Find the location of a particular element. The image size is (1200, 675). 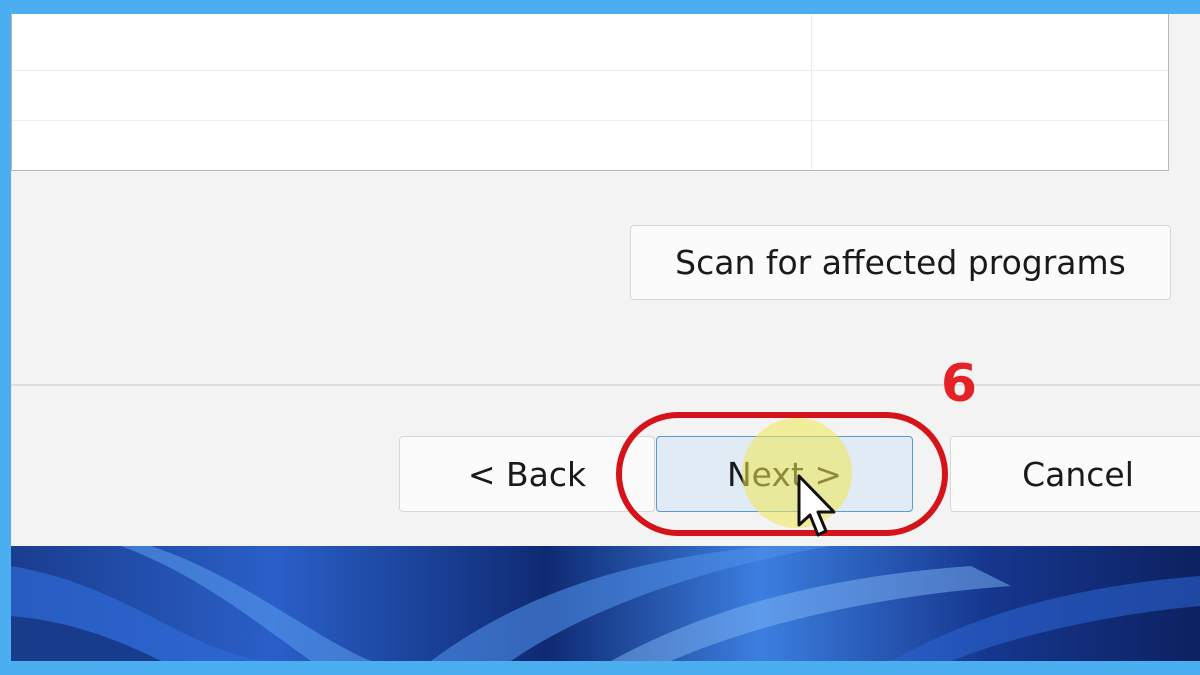

cancel-button: Cancel is located at coordinates (1075, 474).